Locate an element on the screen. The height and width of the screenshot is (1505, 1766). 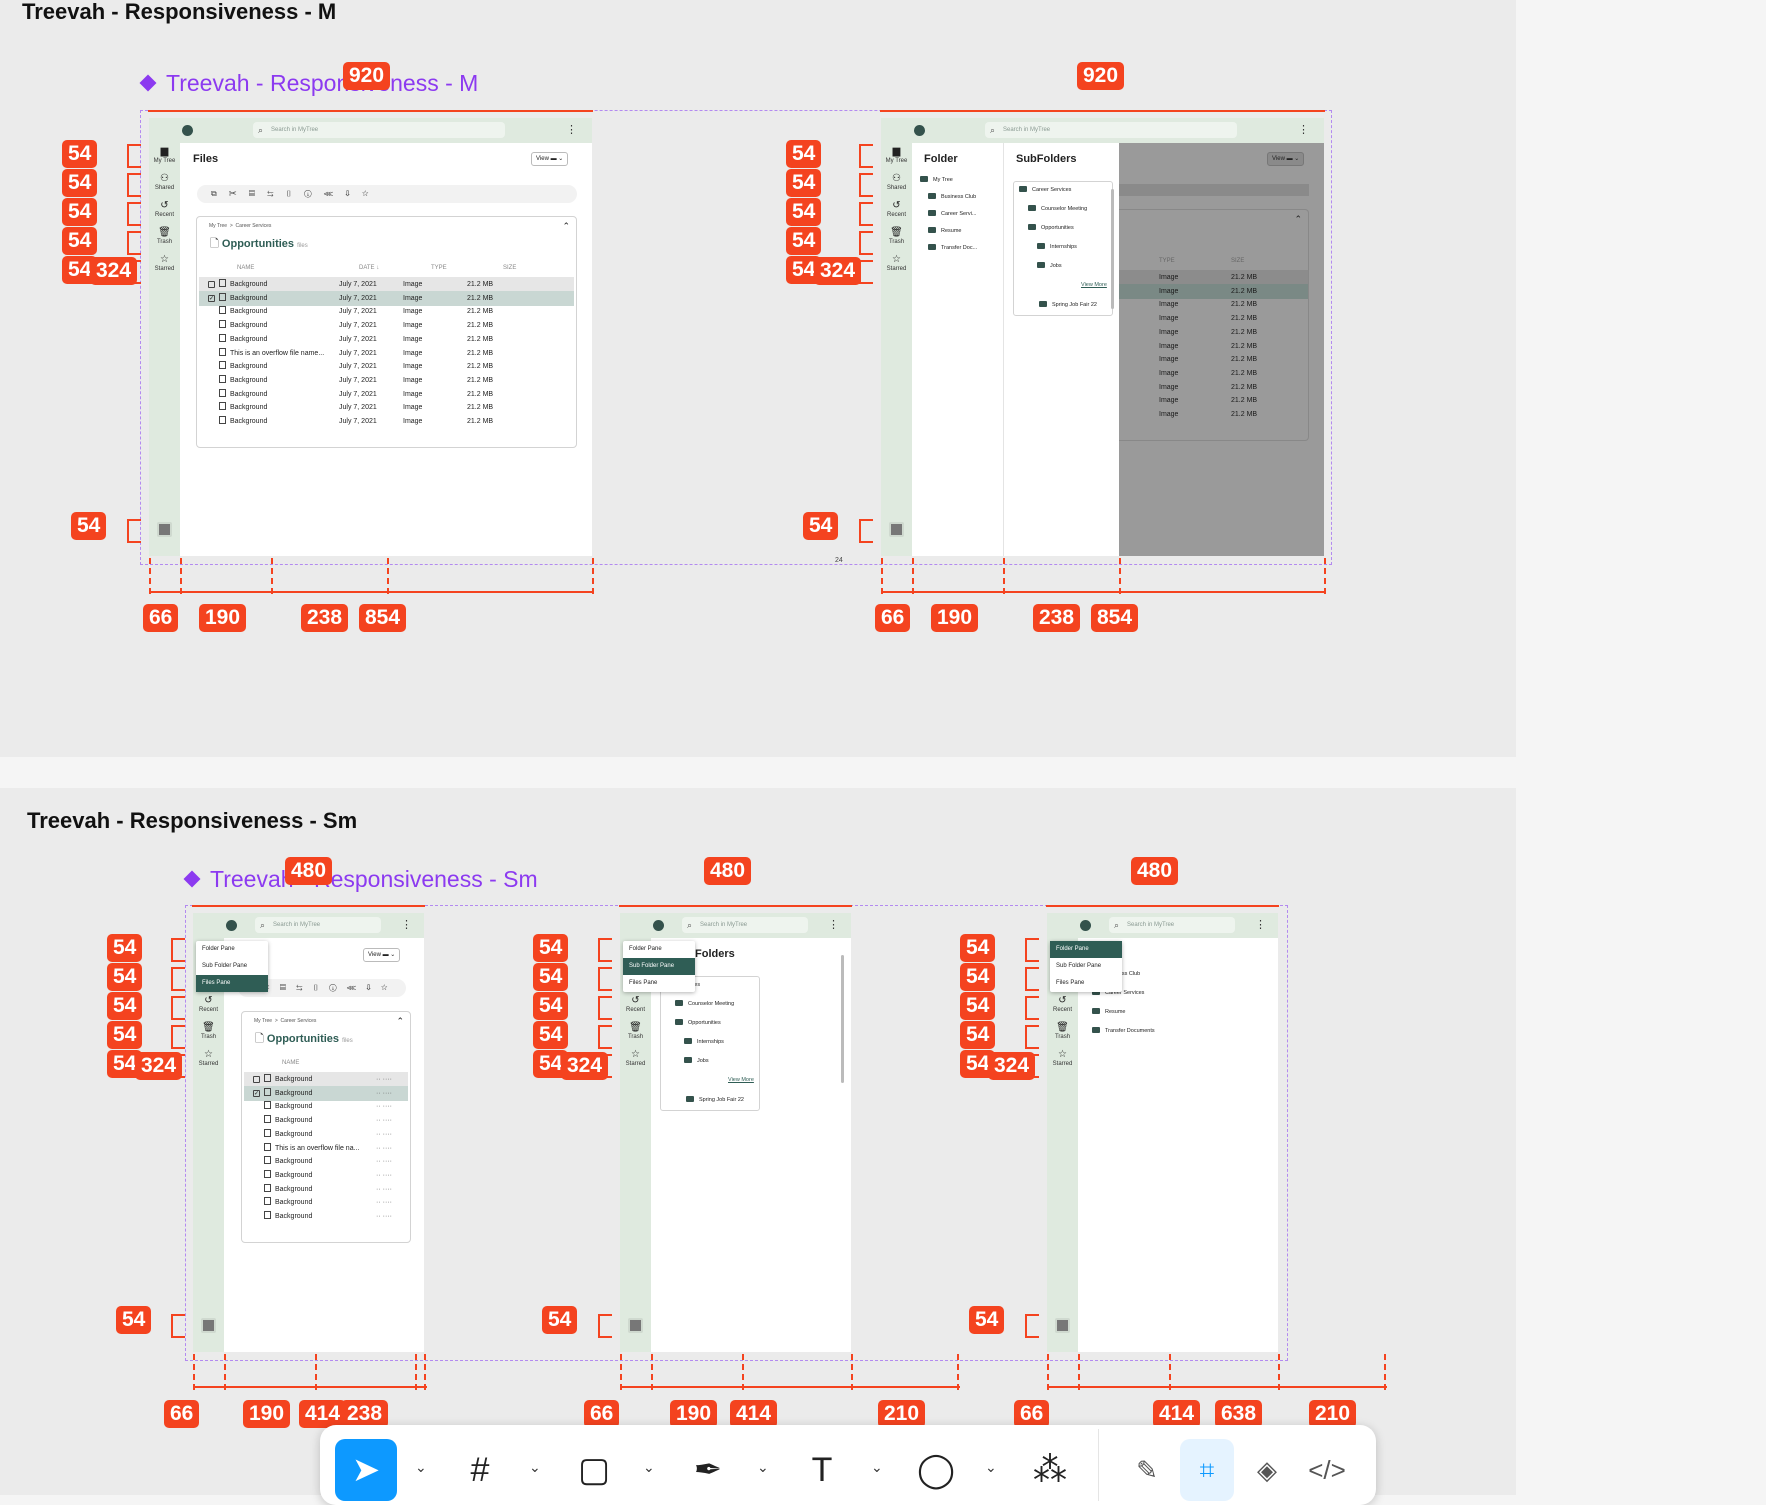
column-date: DATE ↓ is located at coordinates (369, 268).